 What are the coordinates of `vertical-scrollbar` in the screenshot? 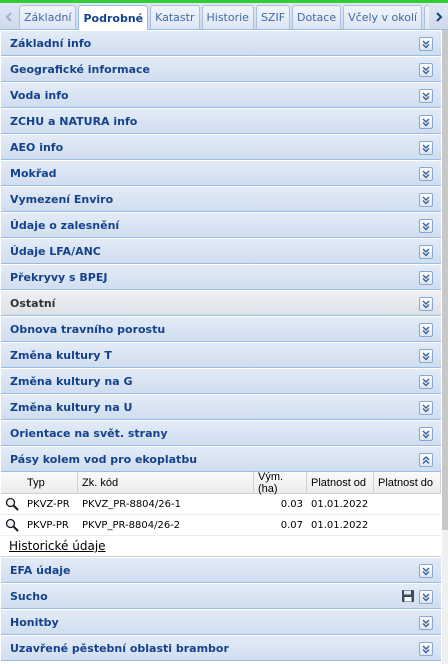 It's located at (445, 347).